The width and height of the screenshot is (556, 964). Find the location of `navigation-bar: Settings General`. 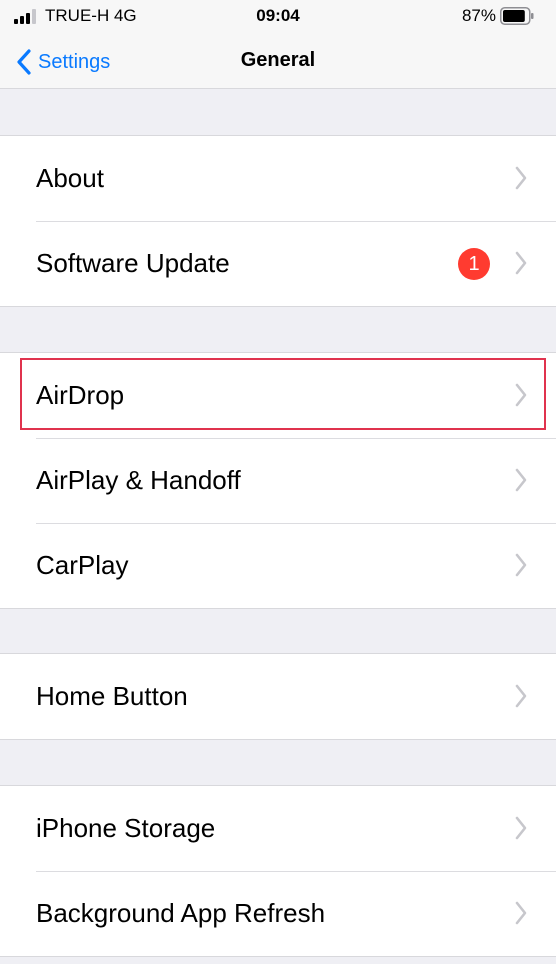

navigation-bar: Settings General is located at coordinates (278, 62).